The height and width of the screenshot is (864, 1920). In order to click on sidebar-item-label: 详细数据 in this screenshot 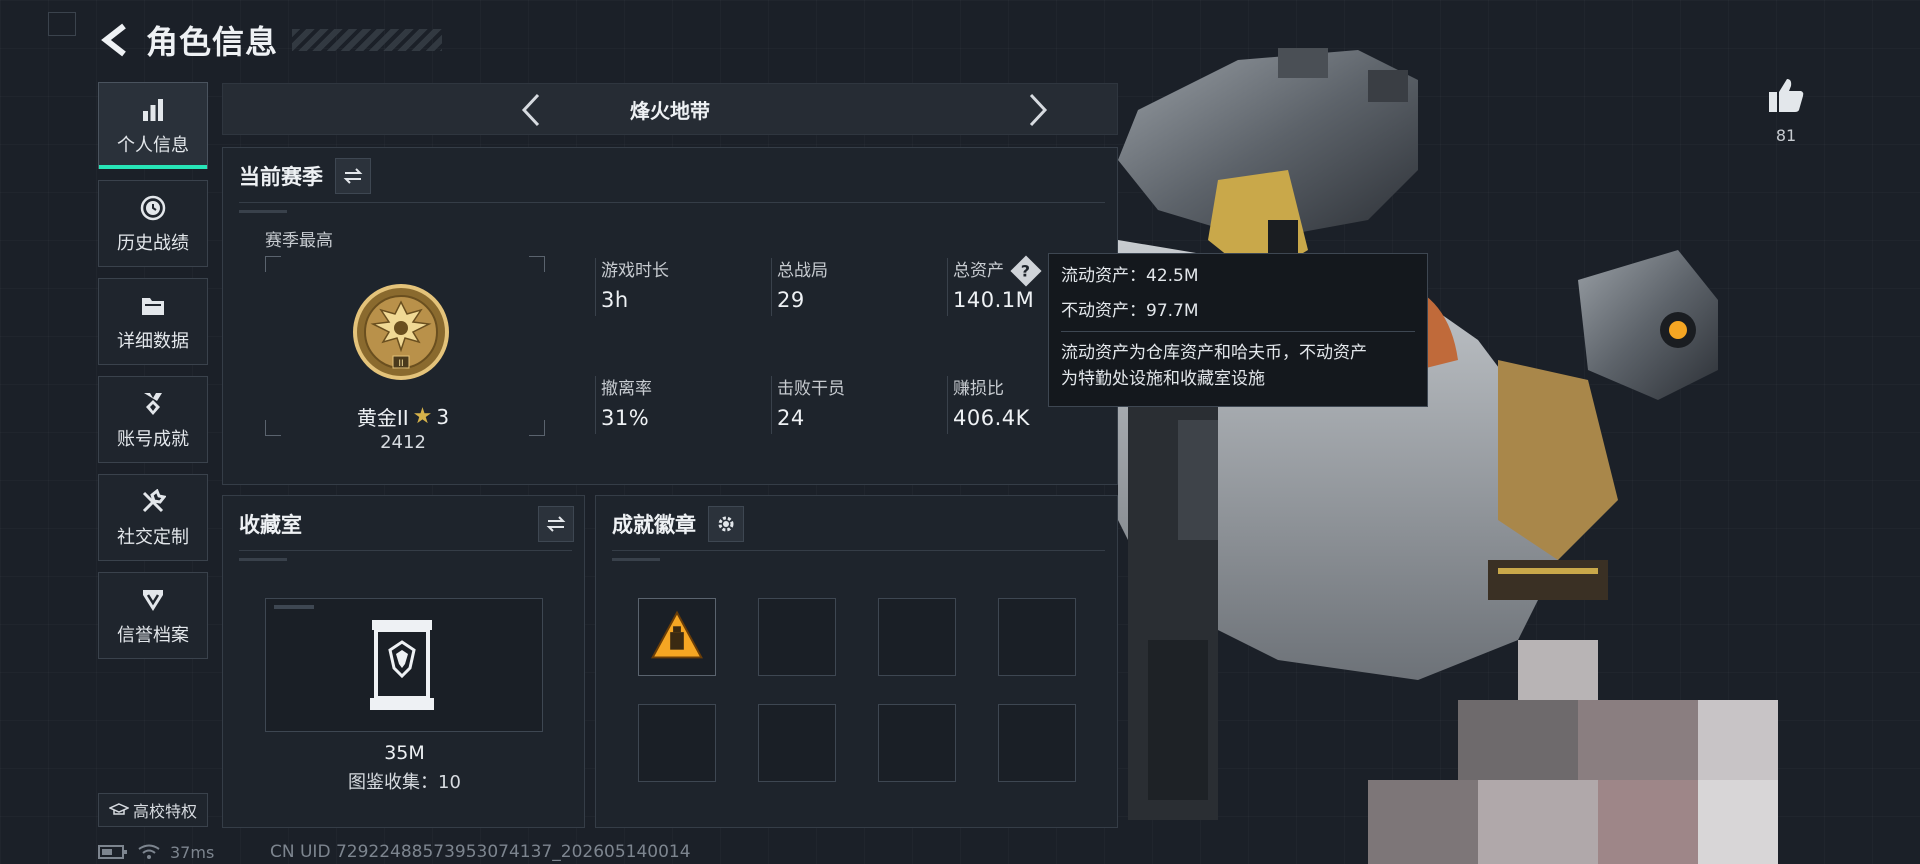, I will do `click(153, 341)`.